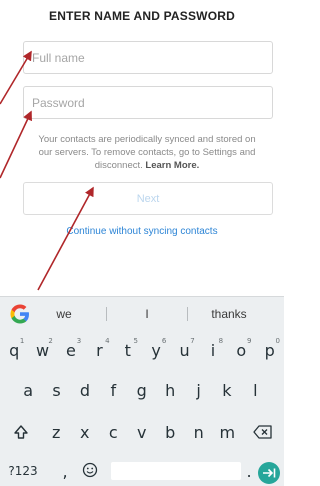 The height and width of the screenshot is (486, 320). I want to click on key-w: w2, so click(42, 350).